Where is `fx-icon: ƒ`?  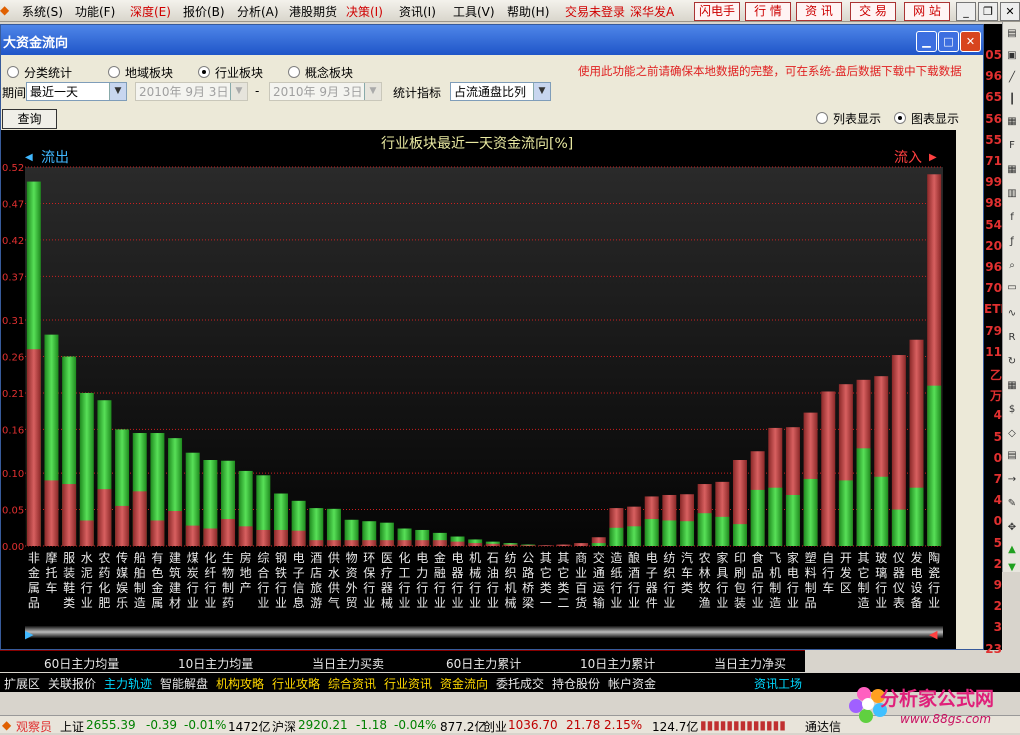
fx-icon: ƒ is located at coordinates (1012, 242).